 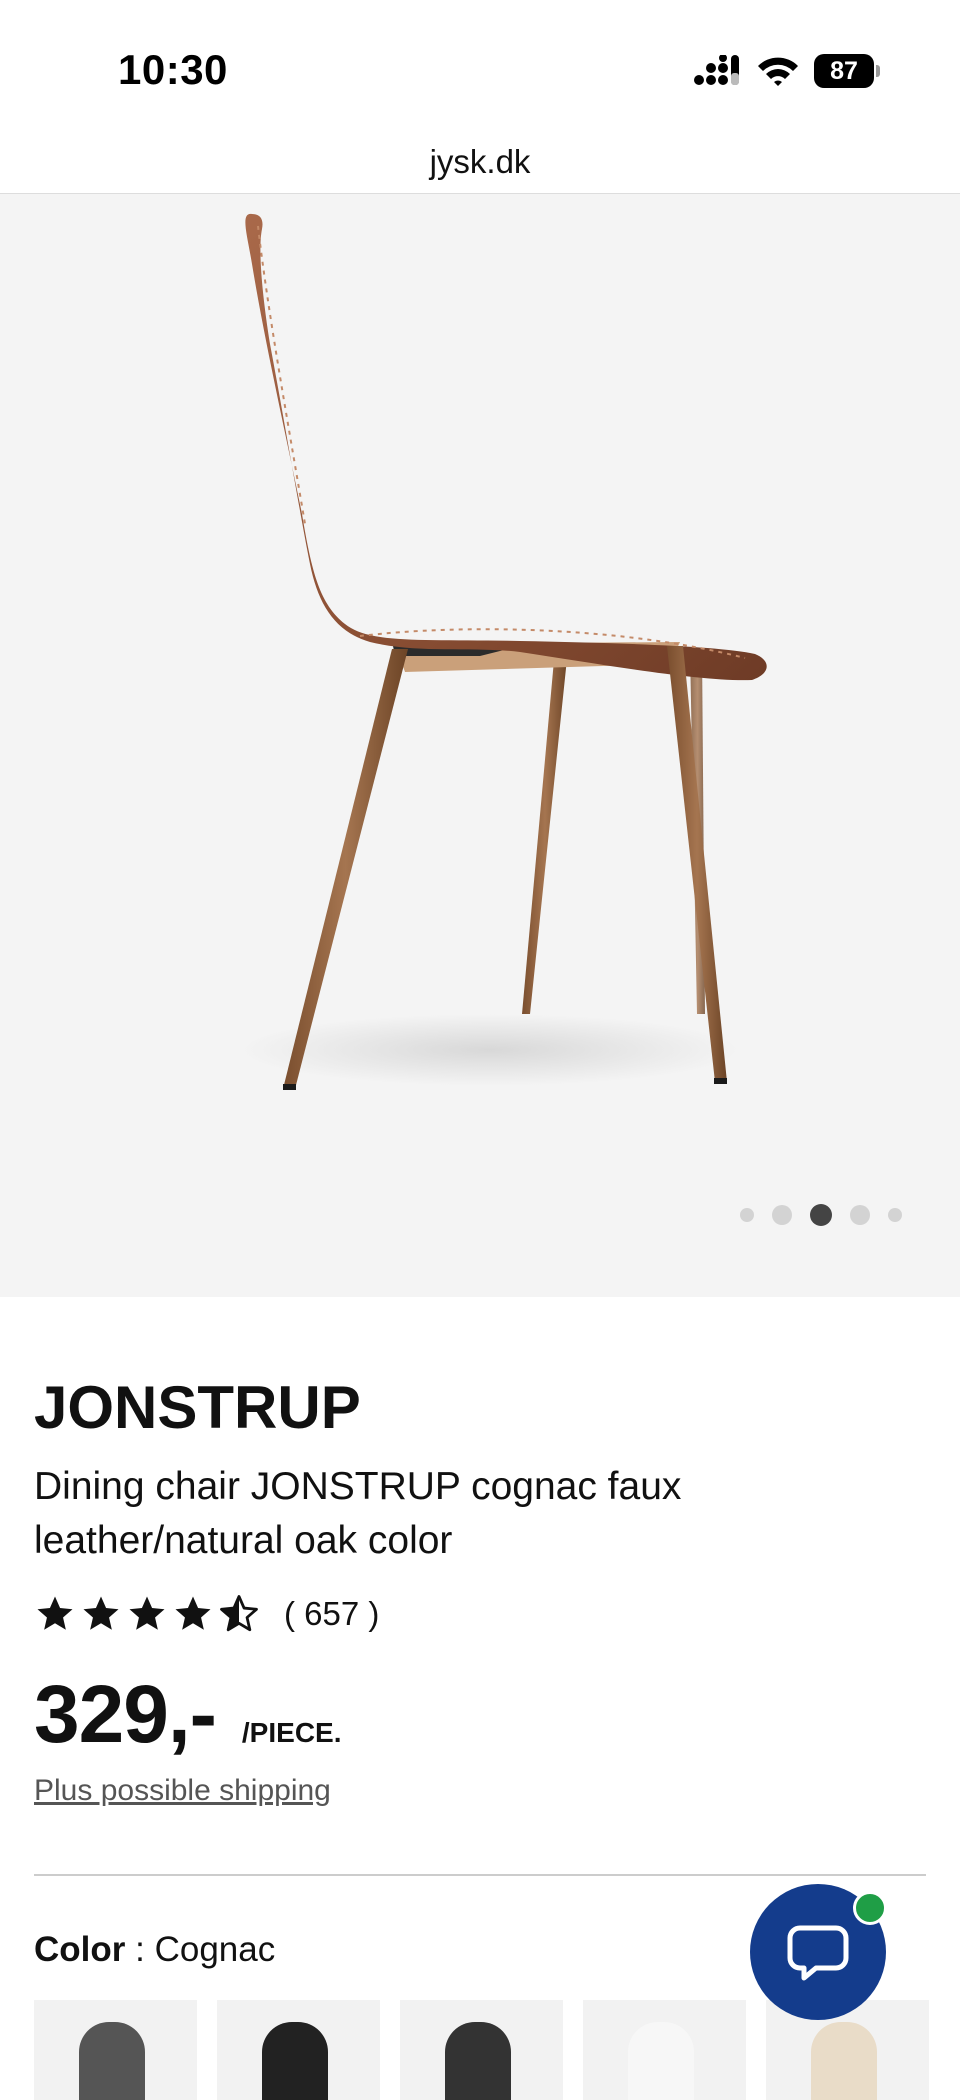 What do you see at coordinates (197, 1407) in the screenshot?
I see `product-brand: JONSTRUP` at bounding box center [197, 1407].